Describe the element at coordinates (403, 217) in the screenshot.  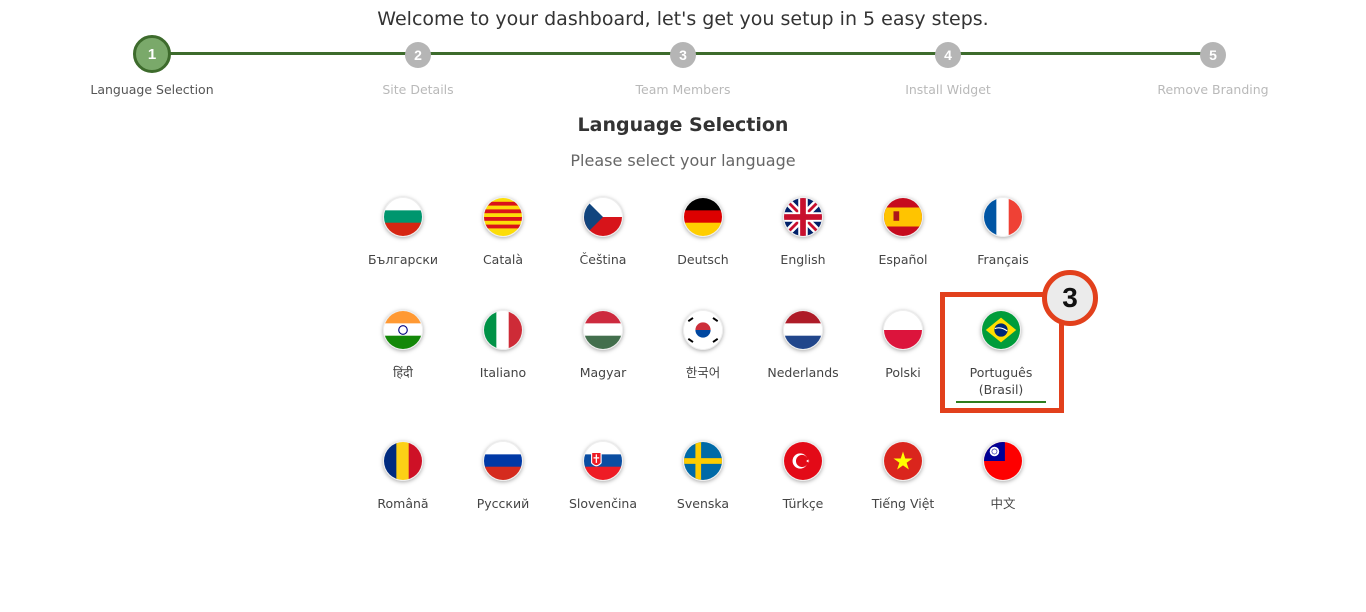
I see `bulgaria-flag-icon` at that location.